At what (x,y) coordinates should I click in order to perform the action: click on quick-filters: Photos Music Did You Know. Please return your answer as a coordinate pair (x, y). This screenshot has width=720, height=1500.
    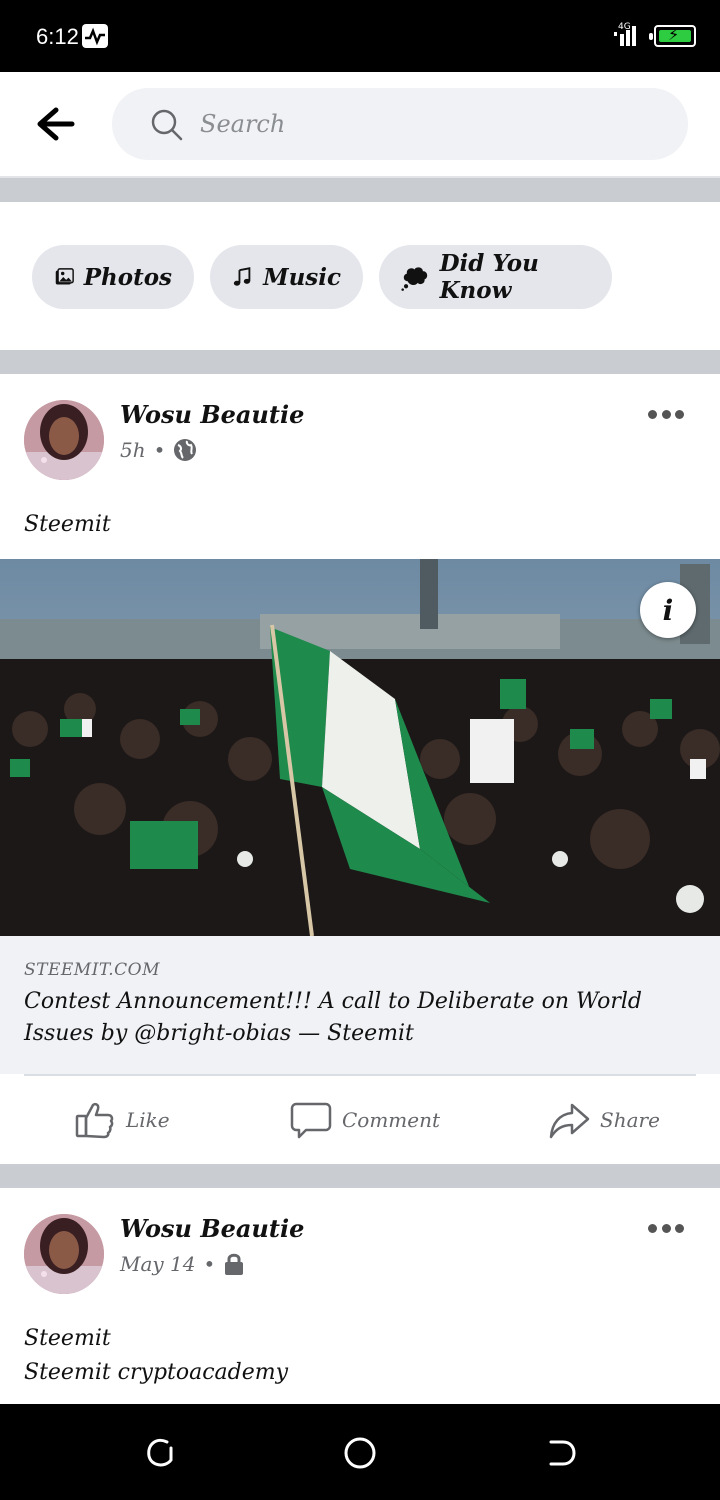
    Looking at the image, I should click on (360, 276).